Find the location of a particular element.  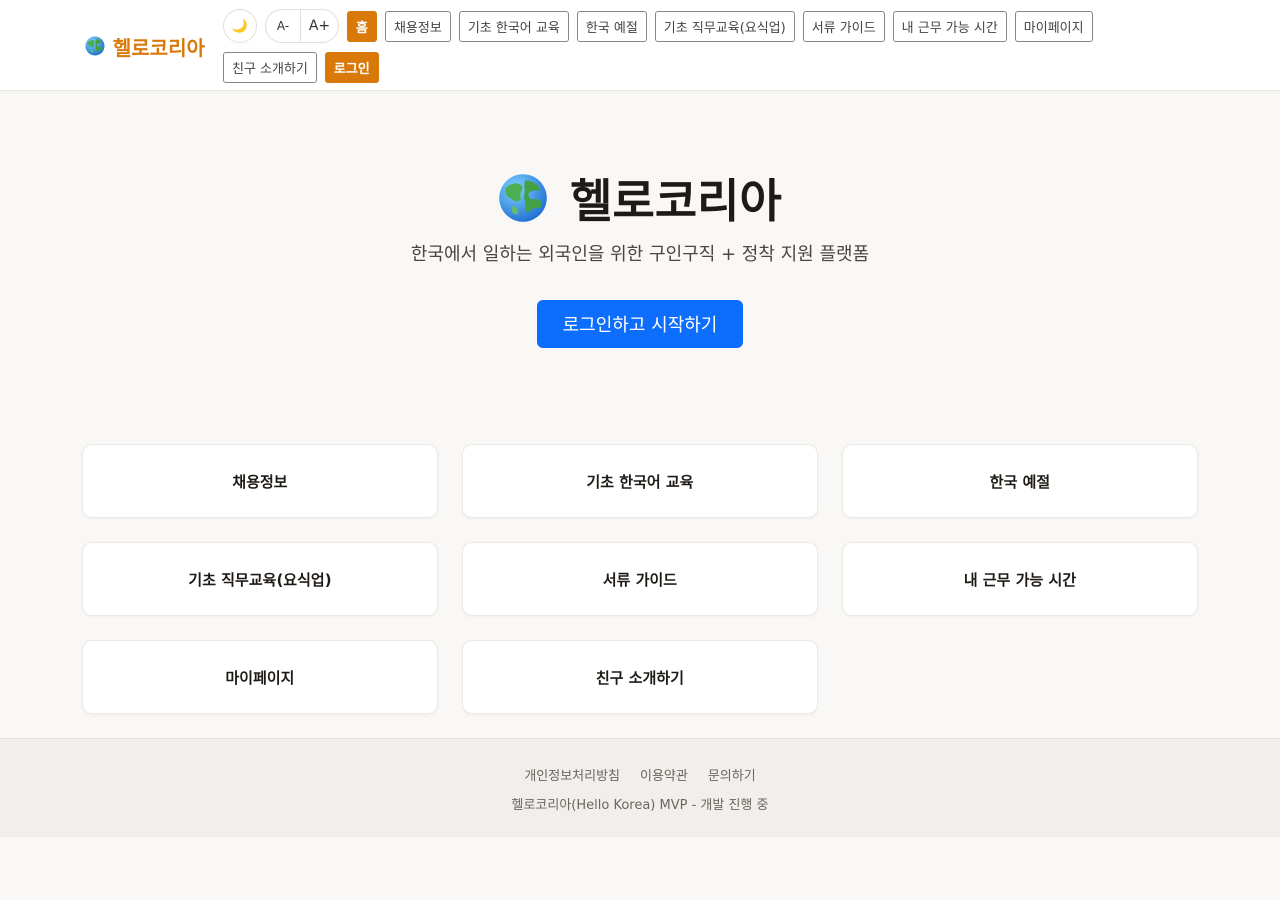

font-decrease-button: A- is located at coordinates (283, 26).